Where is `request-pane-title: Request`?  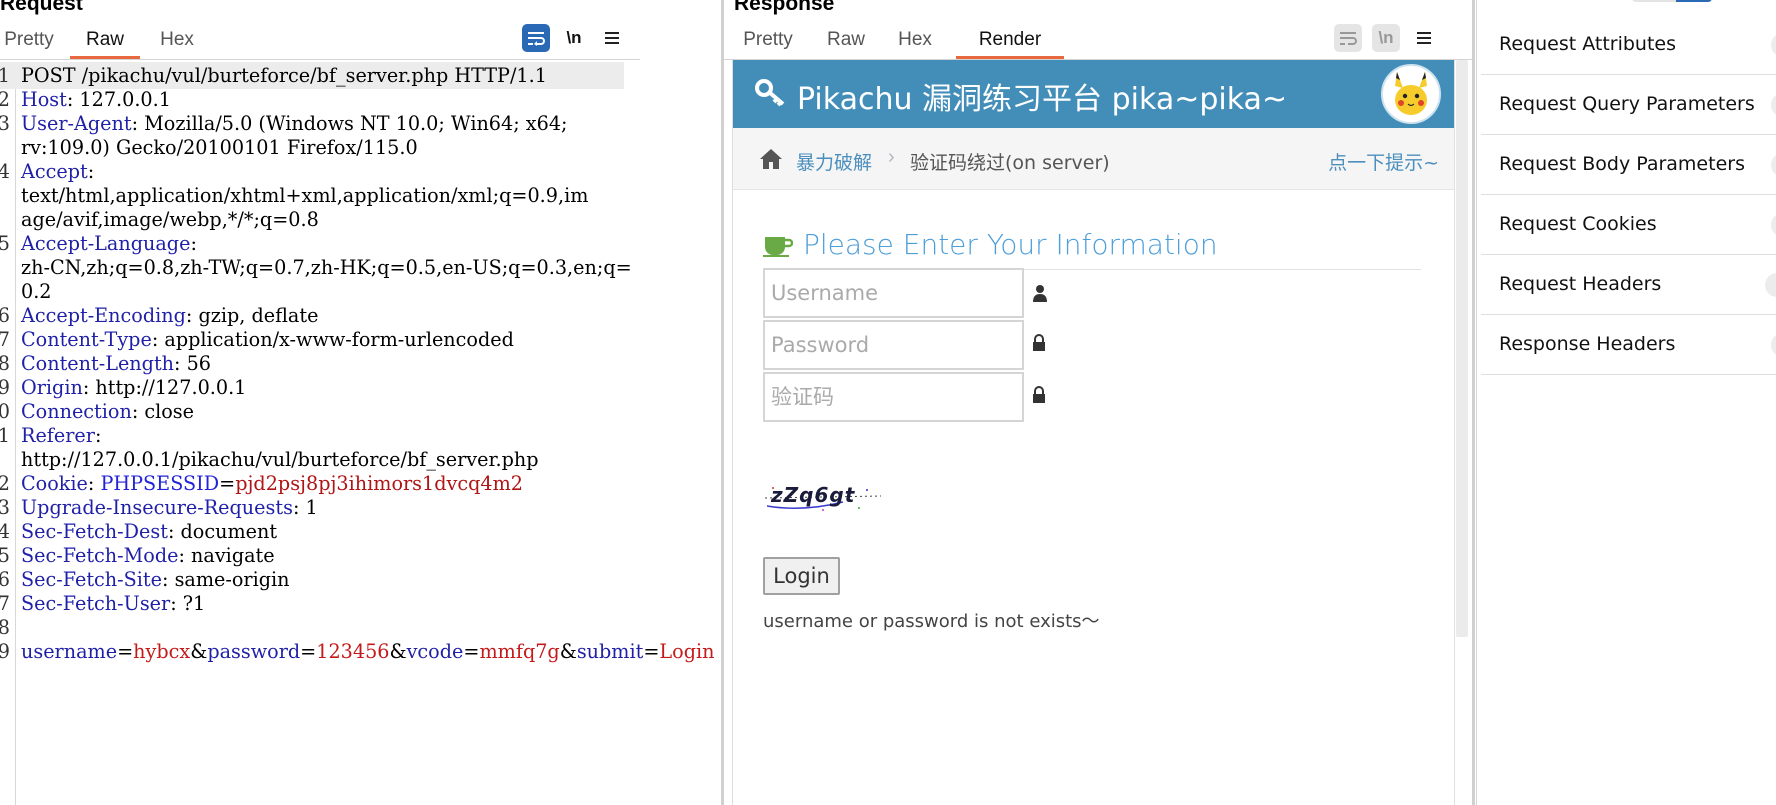
request-pane-title: Request is located at coordinates (41, 7).